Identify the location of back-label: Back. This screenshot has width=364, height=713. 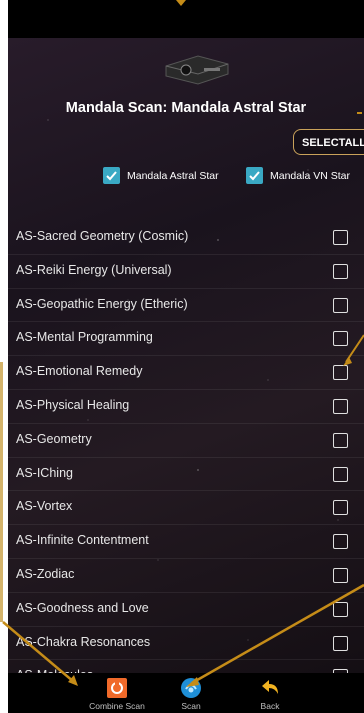
(270, 706).